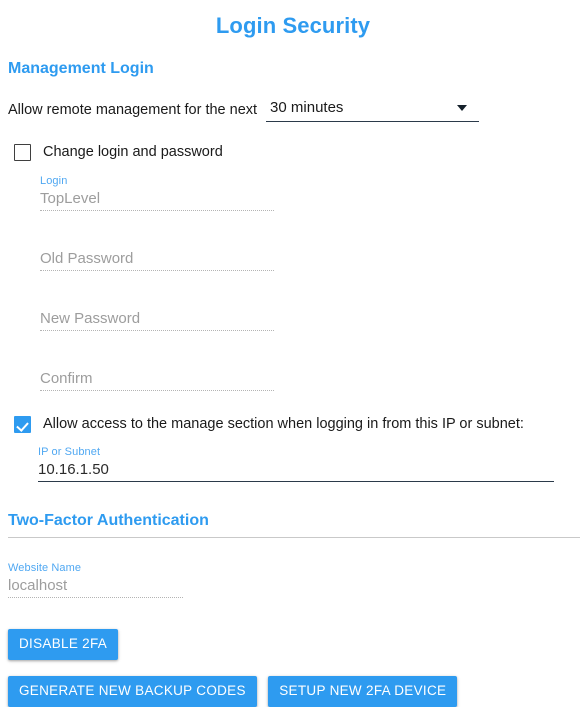  I want to click on change-login-password-label: Change login and password, so click(133, 152).